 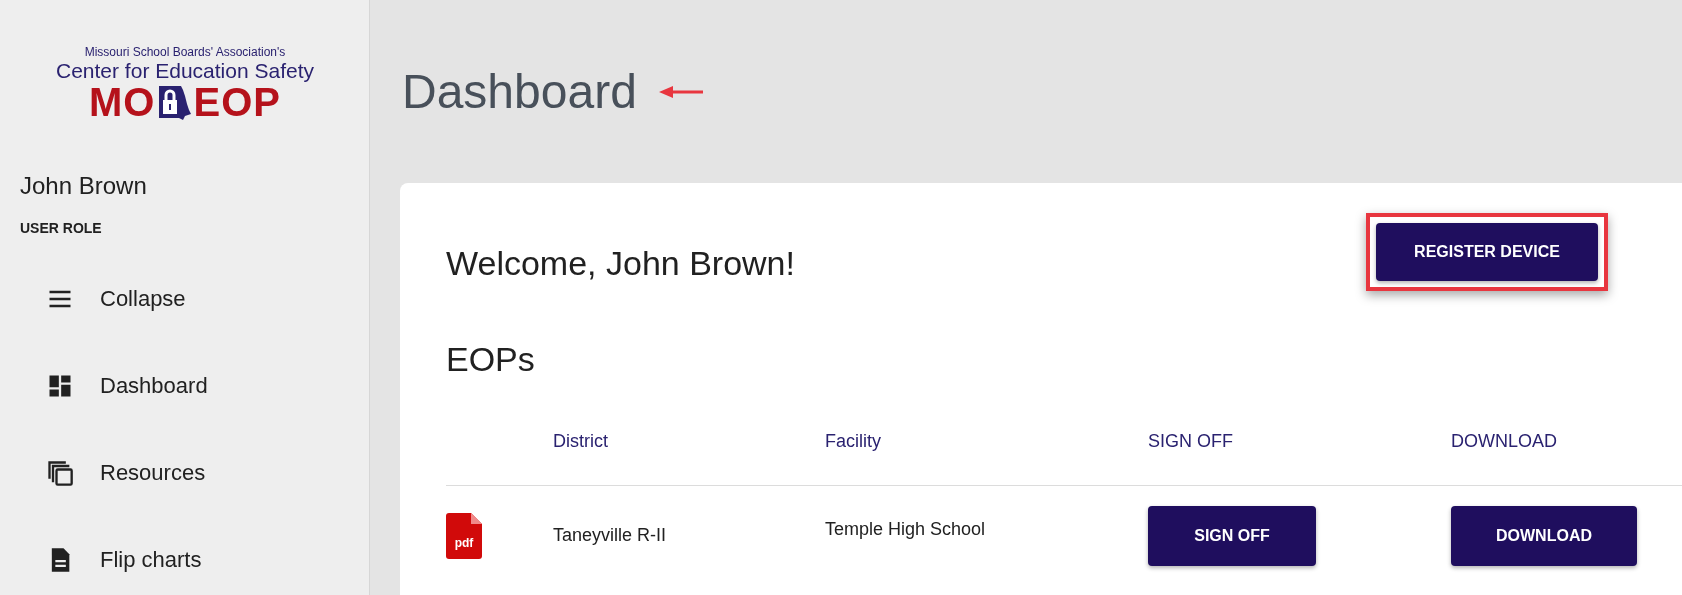 What do you see at coordinates (84, 186) in the screenshot?
I see `user-name: John Brown` at bounding box center [84, 186].